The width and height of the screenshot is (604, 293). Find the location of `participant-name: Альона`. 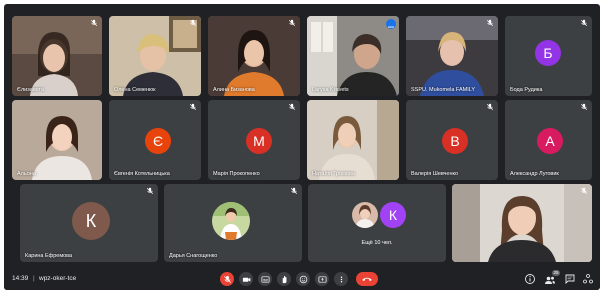

participant-name: Альона is located at coordinates (26, 174).